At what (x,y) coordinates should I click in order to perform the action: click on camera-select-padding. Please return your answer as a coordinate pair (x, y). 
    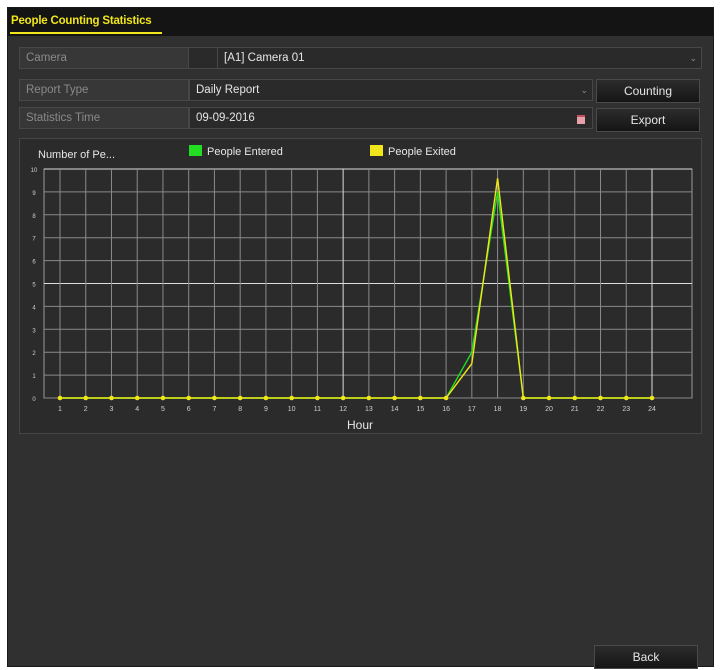
    Looking at the image, I should click on (203, 58).